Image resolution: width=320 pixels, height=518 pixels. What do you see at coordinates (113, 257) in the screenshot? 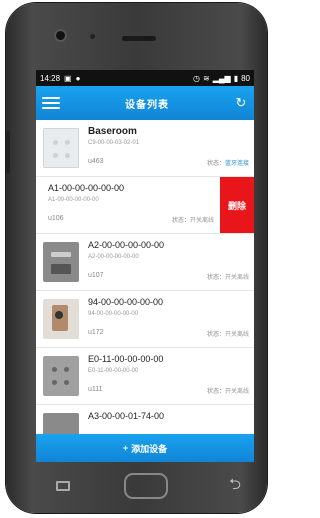
I see `device-mac: A2-00-00-00-00-00` at bounding box center [113, 257].